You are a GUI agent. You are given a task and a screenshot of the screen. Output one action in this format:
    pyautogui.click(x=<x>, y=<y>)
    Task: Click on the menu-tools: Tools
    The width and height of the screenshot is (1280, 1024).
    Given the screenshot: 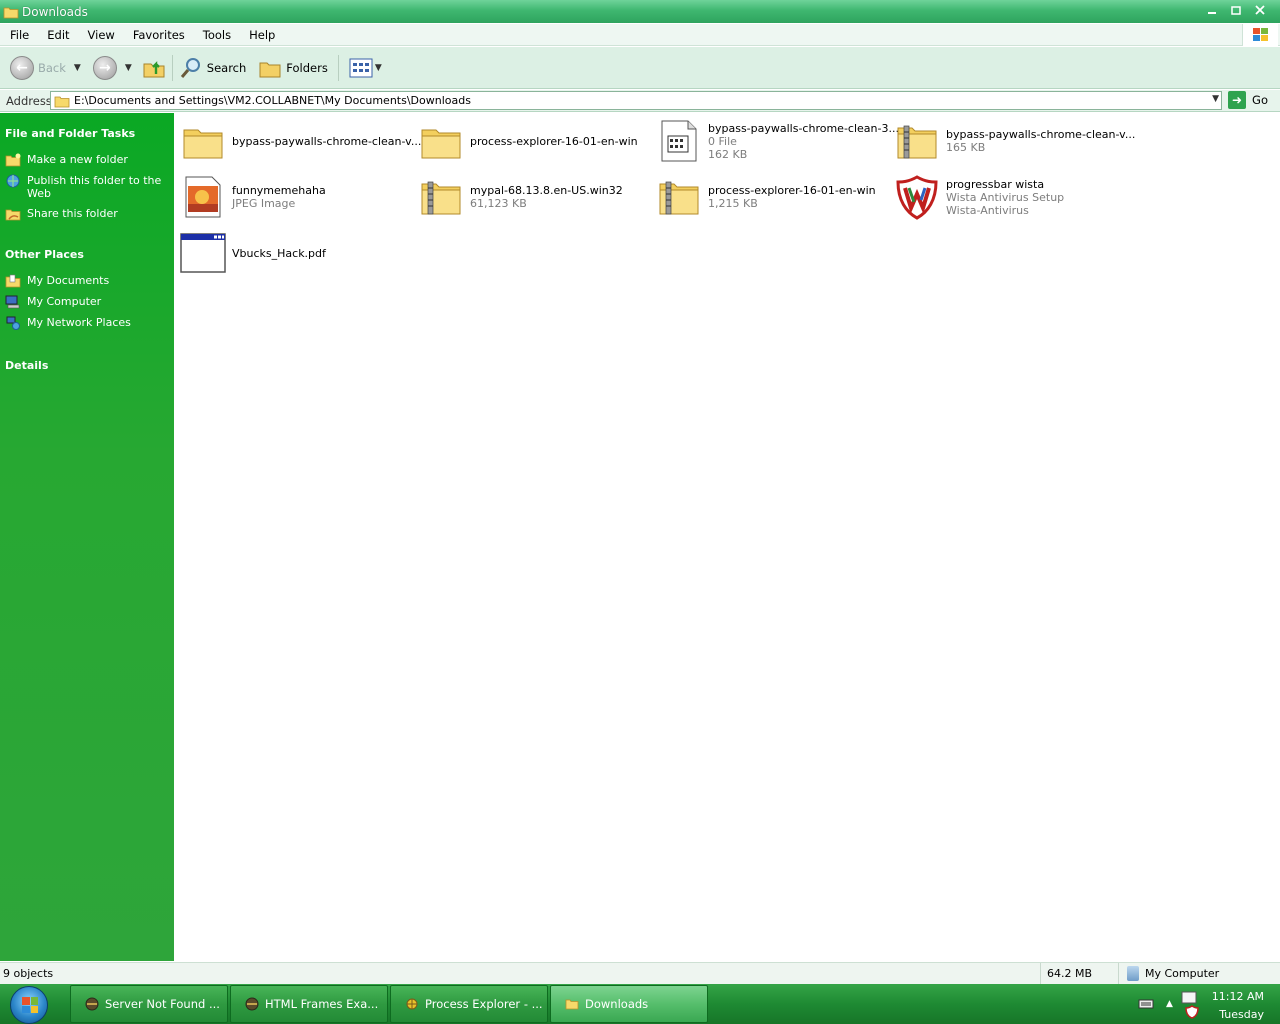 What is the action you would take?
    pyautogui.click(x=216, y=35)
    